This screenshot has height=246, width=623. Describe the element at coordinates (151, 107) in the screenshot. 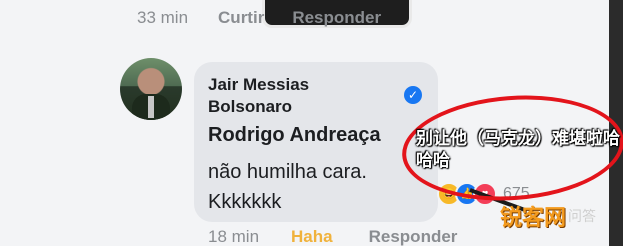

I see `avatar-tie` at that location.